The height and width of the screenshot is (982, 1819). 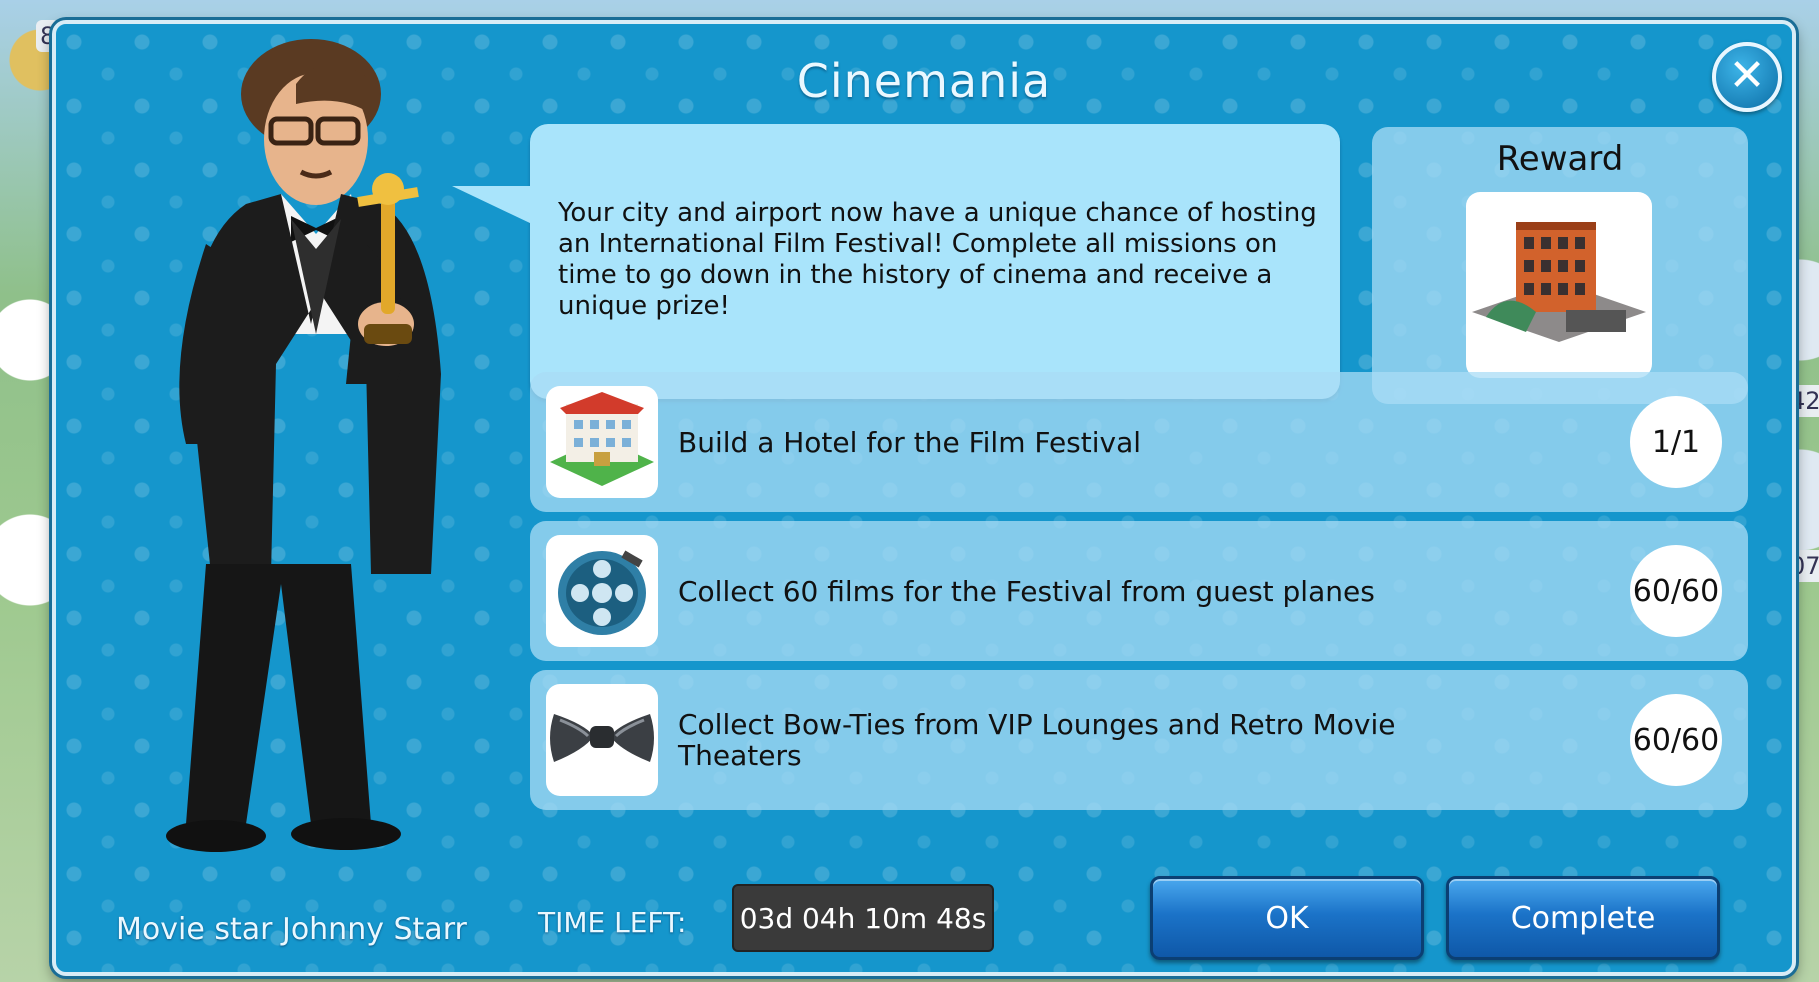 I want to click on hotel-building-icon, so click(x=1559, y=282).